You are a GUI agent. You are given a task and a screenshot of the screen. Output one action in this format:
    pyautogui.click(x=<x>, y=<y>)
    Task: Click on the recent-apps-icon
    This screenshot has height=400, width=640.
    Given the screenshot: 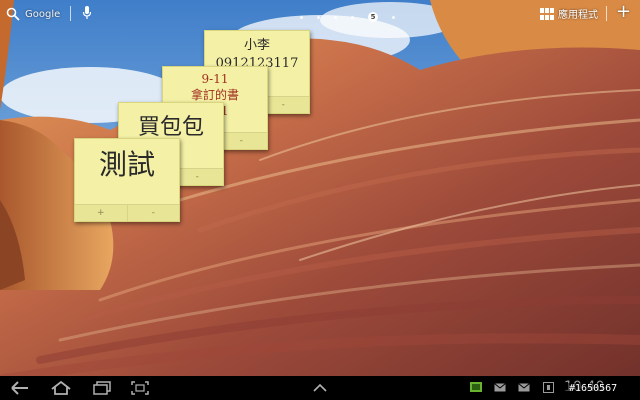 What is the action you would take?
    pyautogui.click(x=102, y=388)
    